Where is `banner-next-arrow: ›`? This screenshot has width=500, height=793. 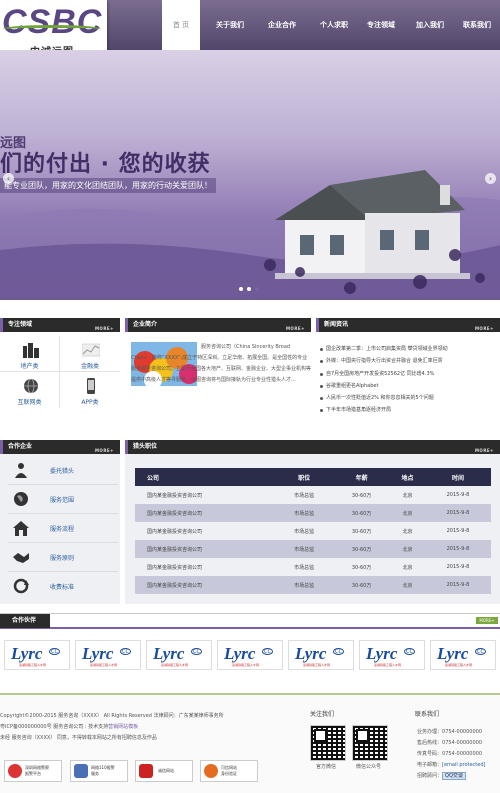
banner-next-arrow: › is located at coordinates (490, 178).